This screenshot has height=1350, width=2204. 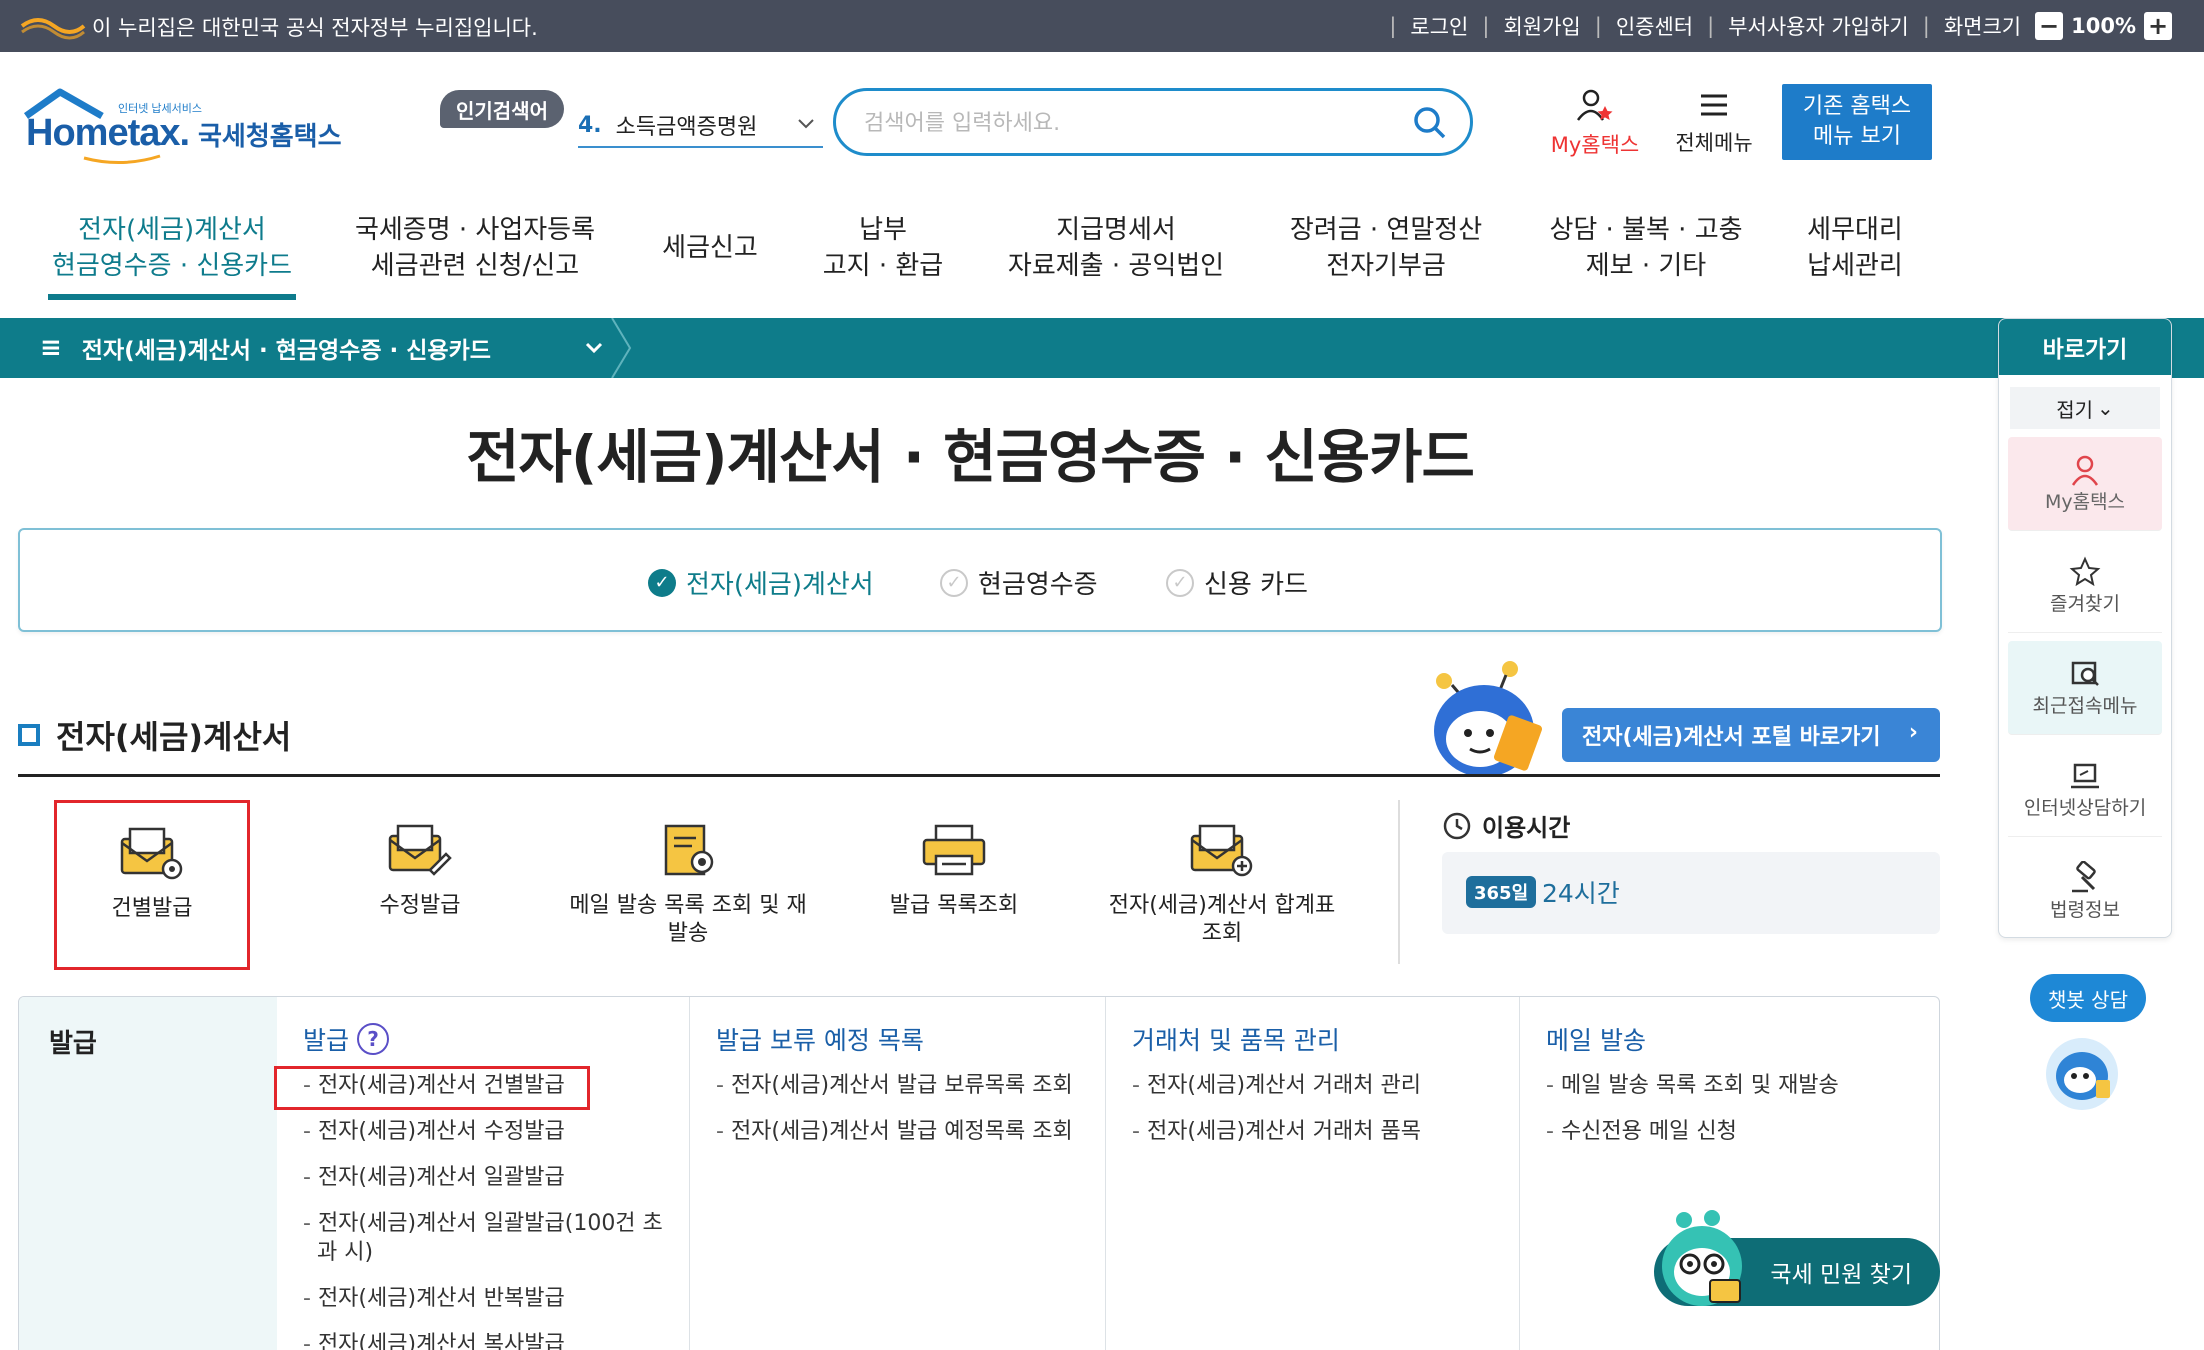 I want to click on tab-cash-receipt: ✓ 현금영수증, so click(x=1019, y=582).